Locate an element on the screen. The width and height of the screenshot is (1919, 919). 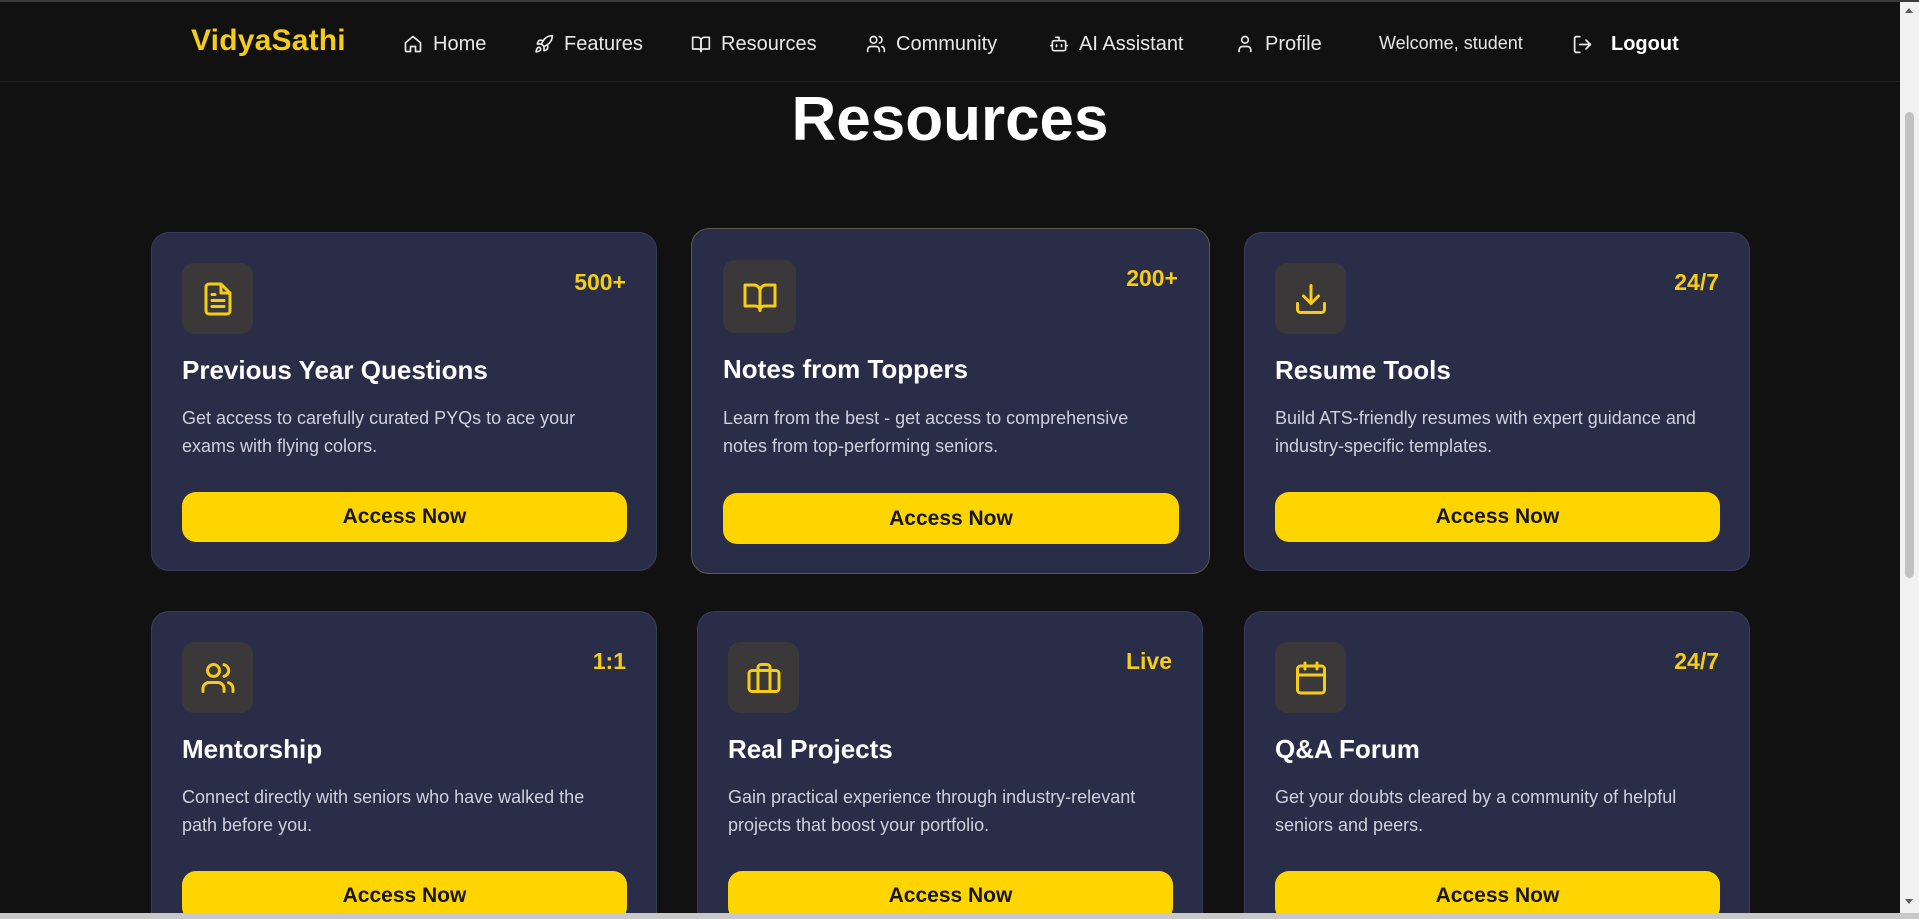
nav-ai-assistant: AI Assistant is located at coordinates (1116, 44).